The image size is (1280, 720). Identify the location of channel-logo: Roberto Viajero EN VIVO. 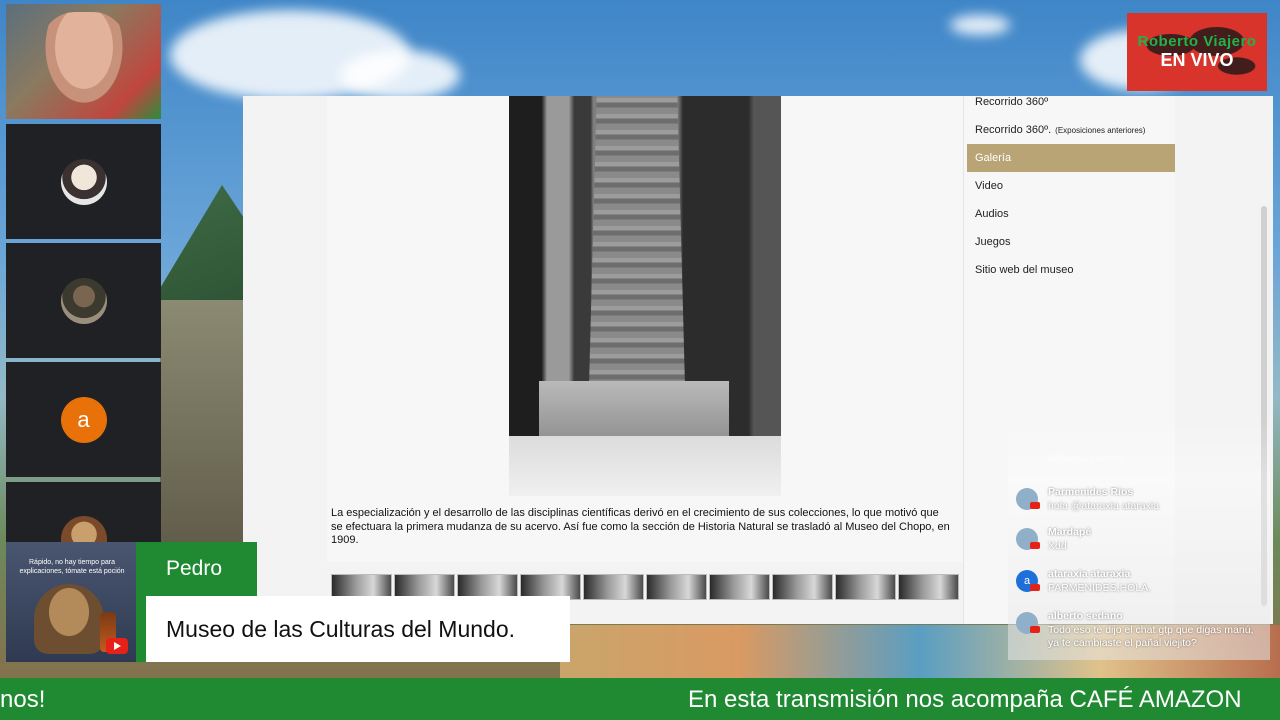
(1197, 52).